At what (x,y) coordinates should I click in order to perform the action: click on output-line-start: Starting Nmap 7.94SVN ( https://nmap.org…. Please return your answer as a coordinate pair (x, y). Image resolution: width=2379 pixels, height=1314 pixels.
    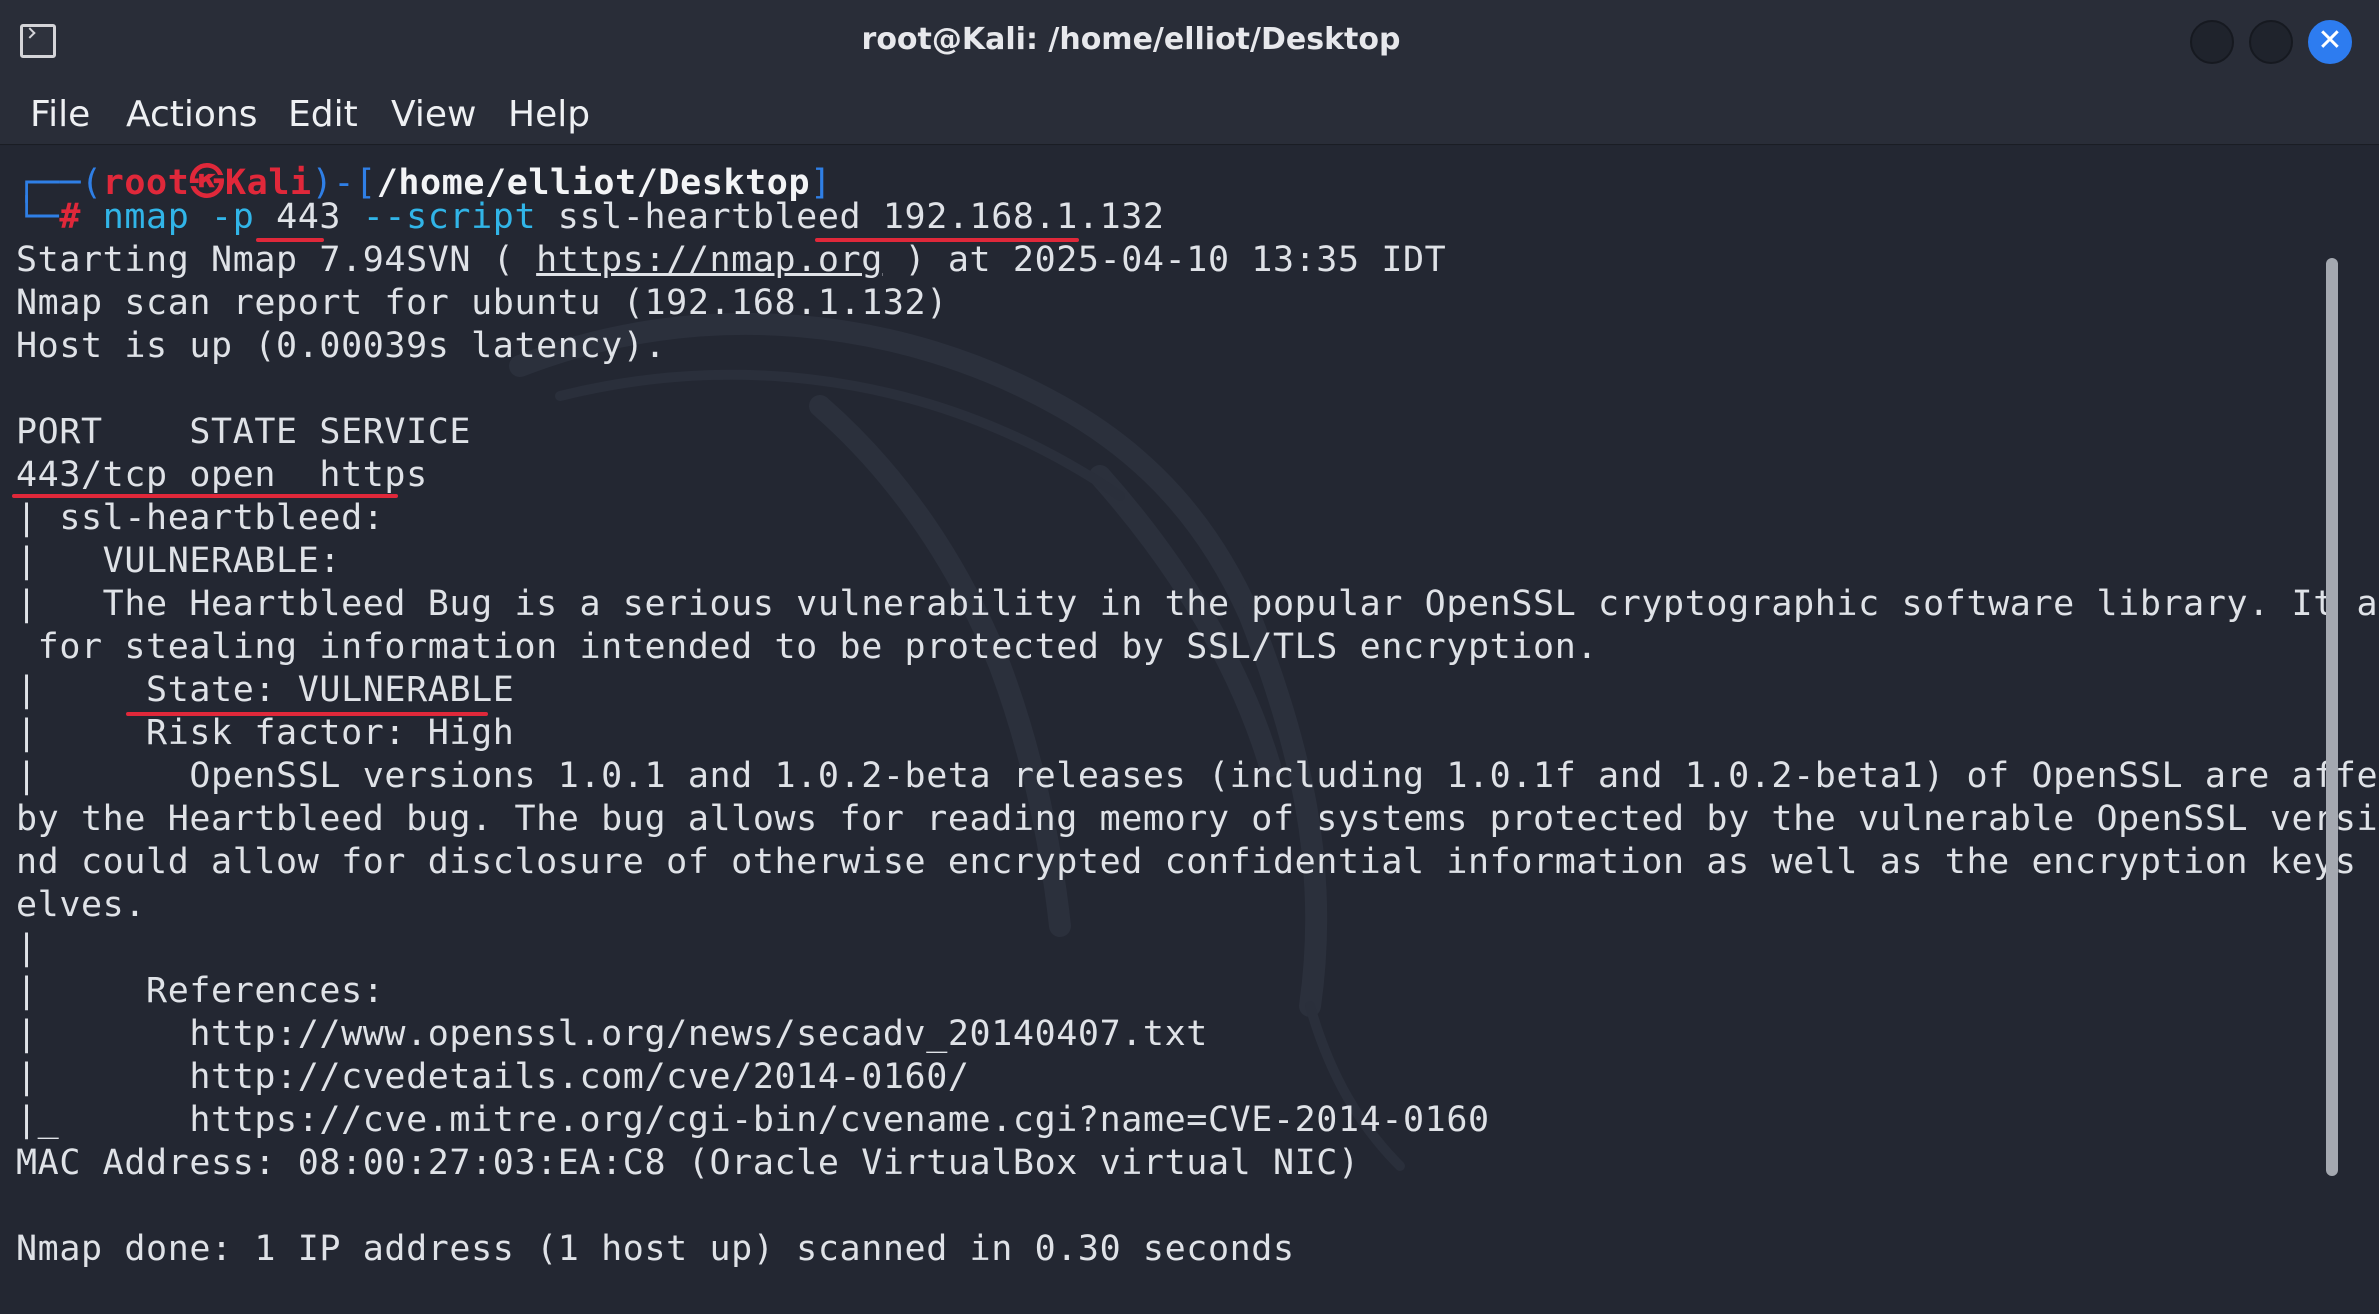
    Looking at the image, I should click on (731, 260).